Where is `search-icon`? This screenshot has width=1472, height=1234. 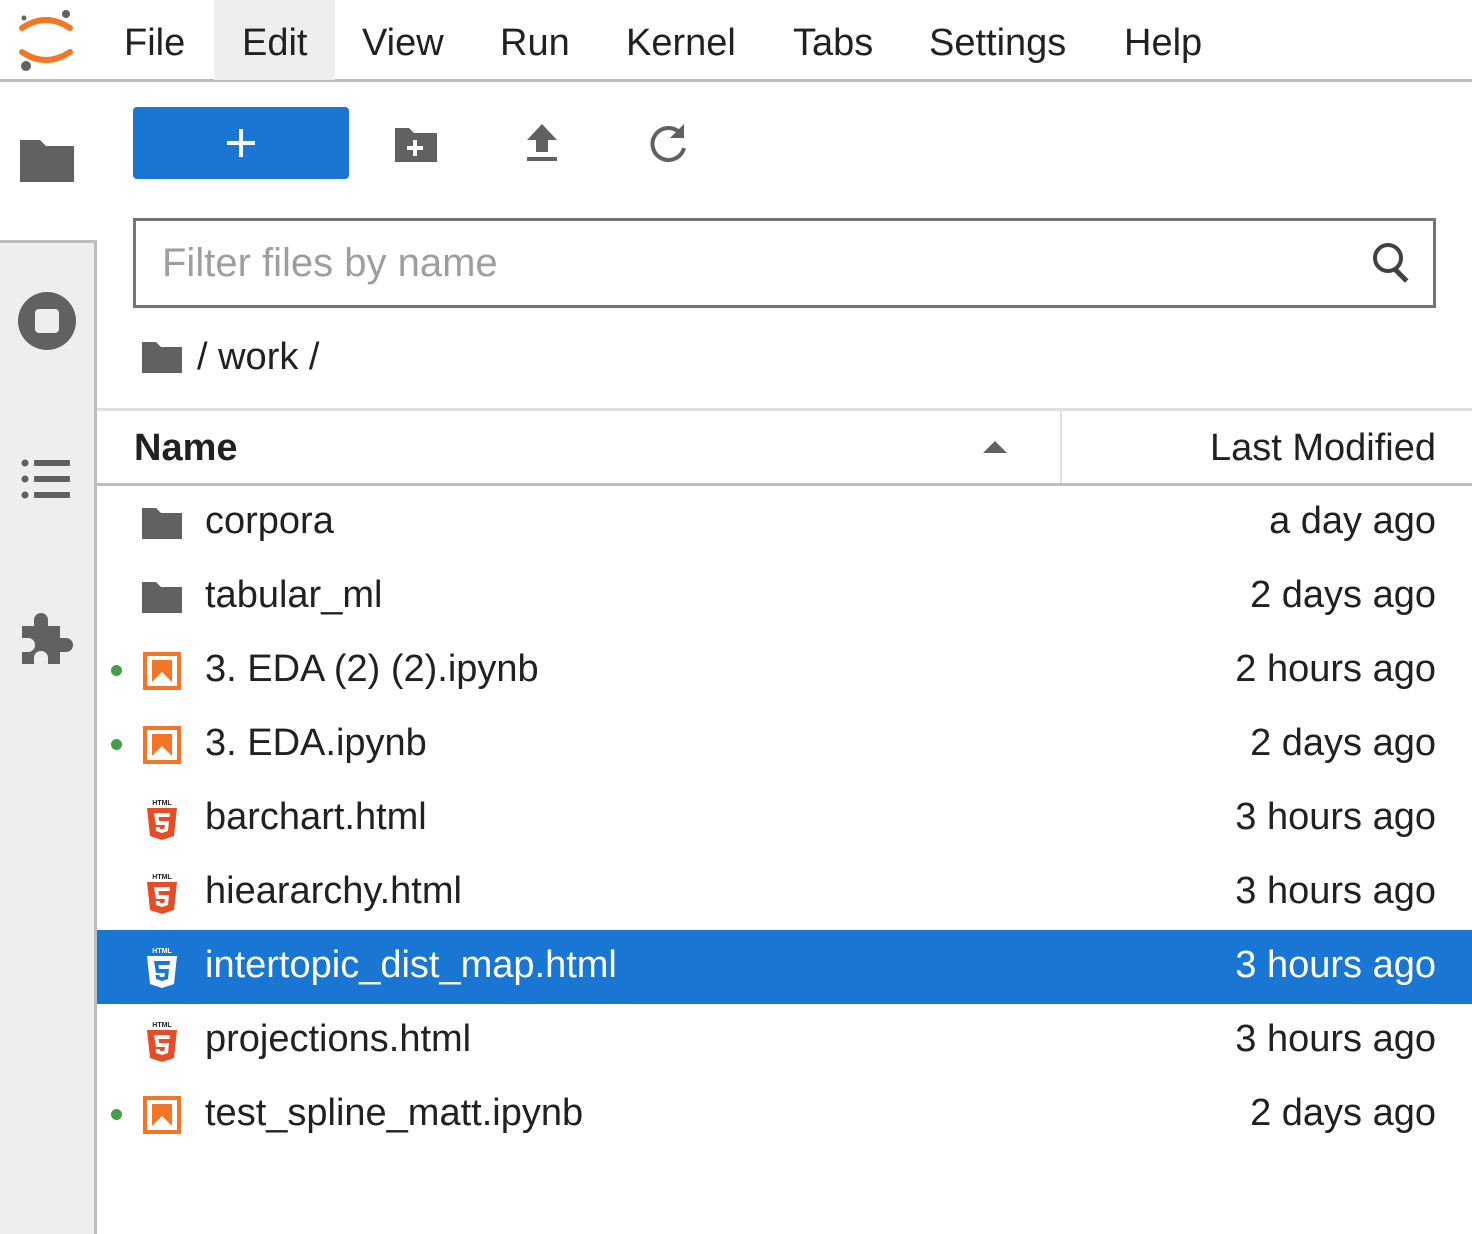 search-icon is located at coordinates (1393, 263).